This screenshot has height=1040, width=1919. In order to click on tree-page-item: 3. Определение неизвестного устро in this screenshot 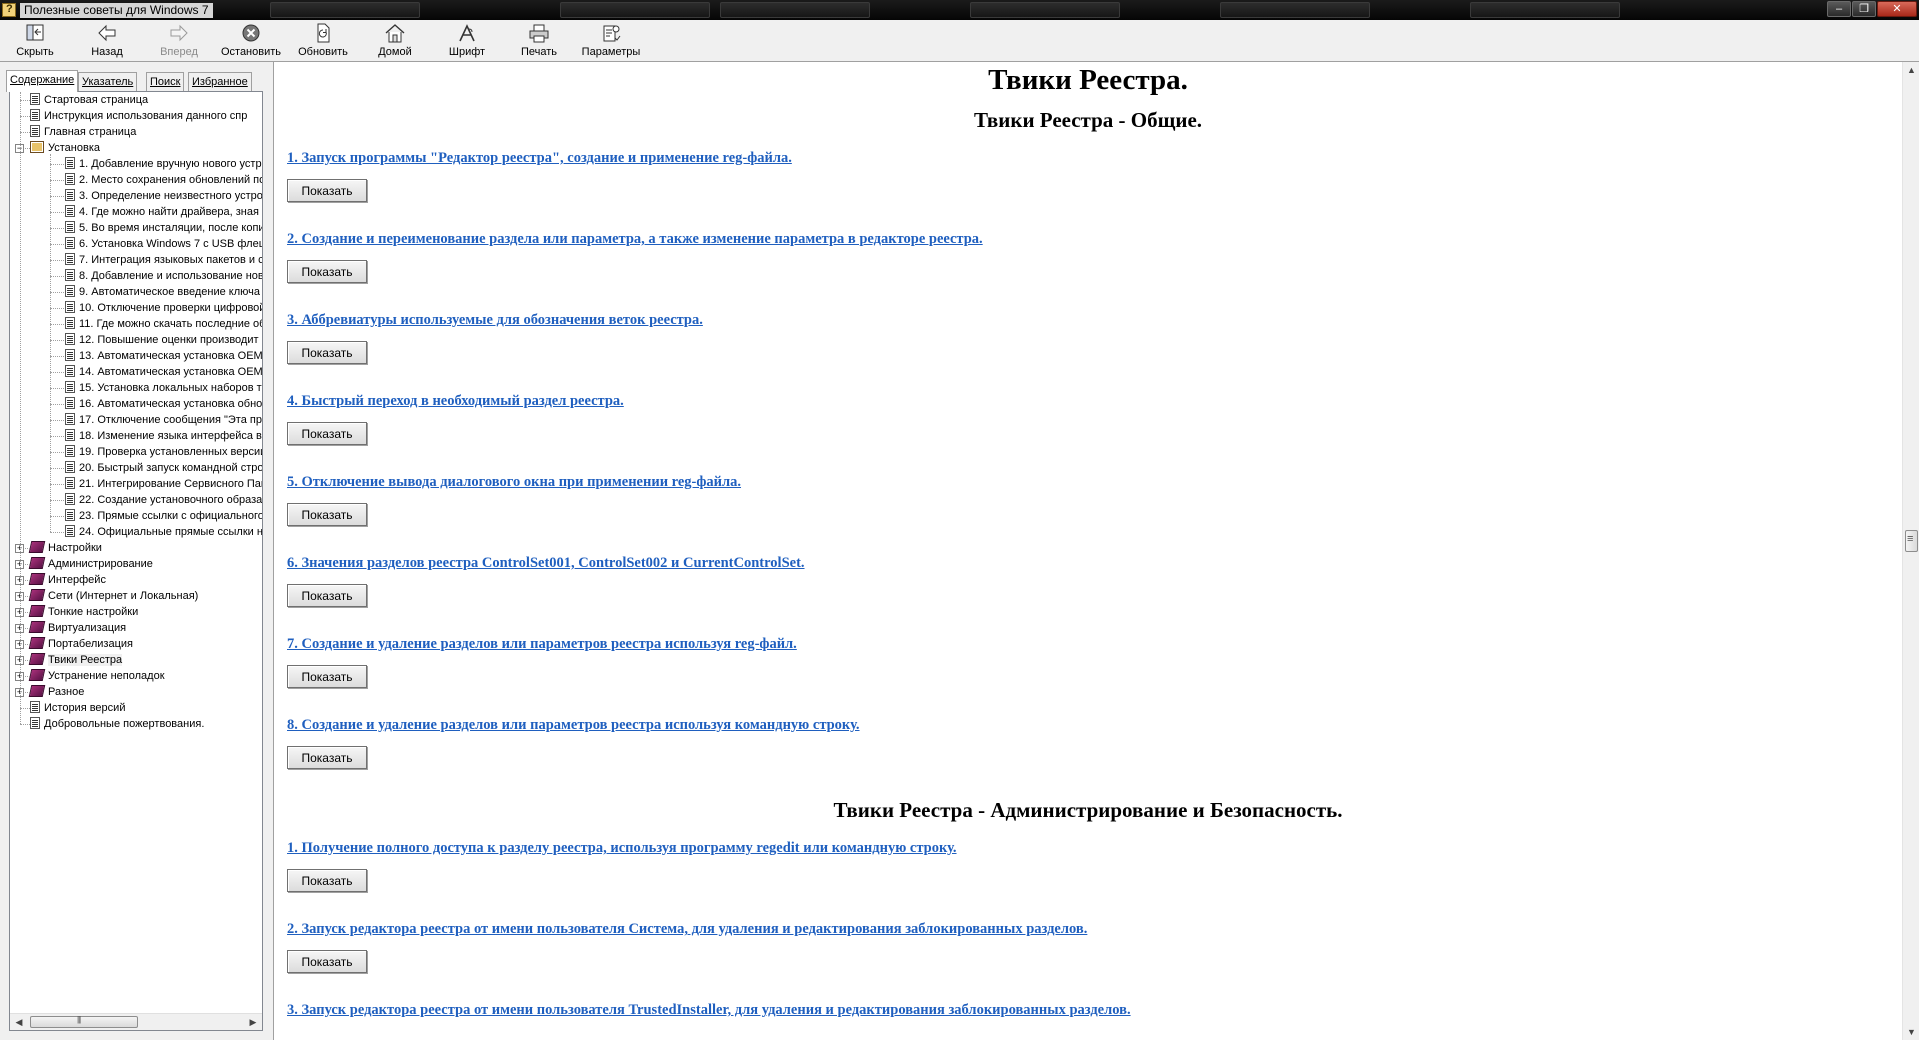, I will do `click(163, 196)`.